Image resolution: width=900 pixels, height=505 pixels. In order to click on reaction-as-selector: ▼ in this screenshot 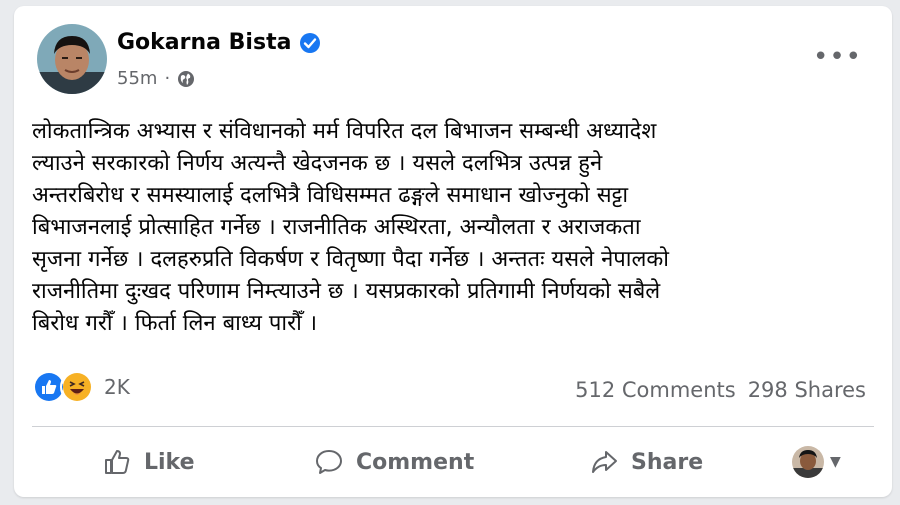, I will do `click(816, 462)`.